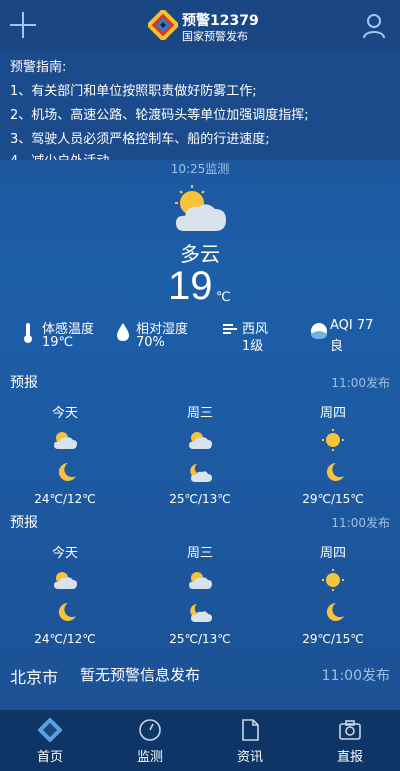 The image size is (400, 771). Describe the element at coordinates (200, 169) in the screenshot. I see `monitor-time: 10:25监测` at that location.